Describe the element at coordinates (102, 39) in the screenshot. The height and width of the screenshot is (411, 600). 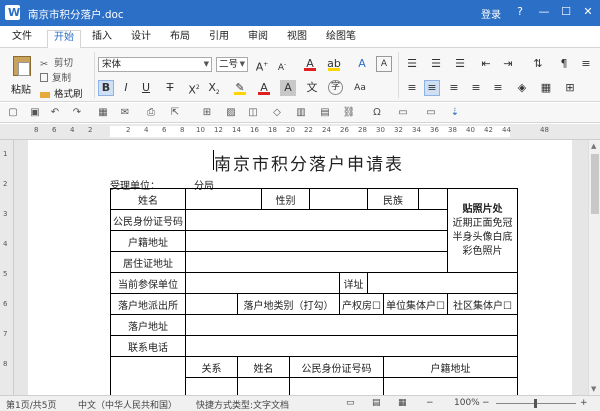
I see `tab-insert: 插入` at that location.